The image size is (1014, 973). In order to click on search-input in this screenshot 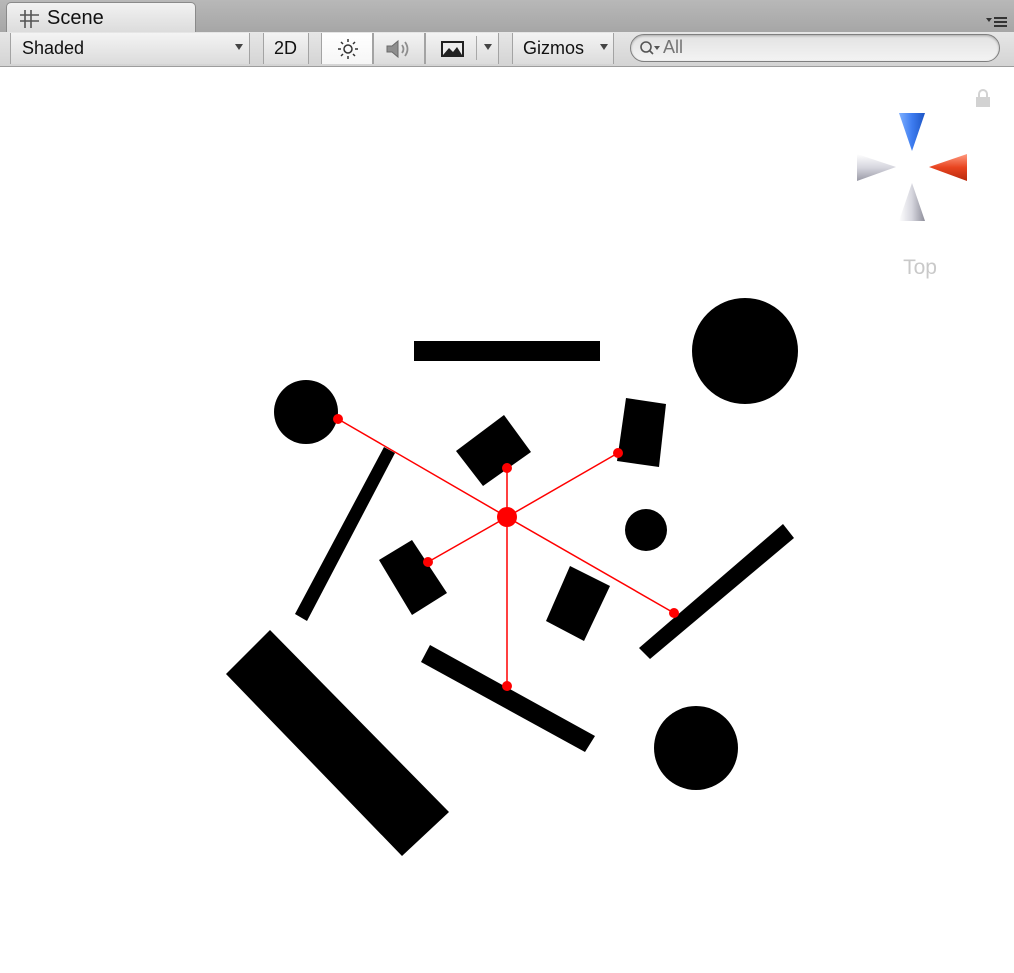, I will do `click(823, 47)`.